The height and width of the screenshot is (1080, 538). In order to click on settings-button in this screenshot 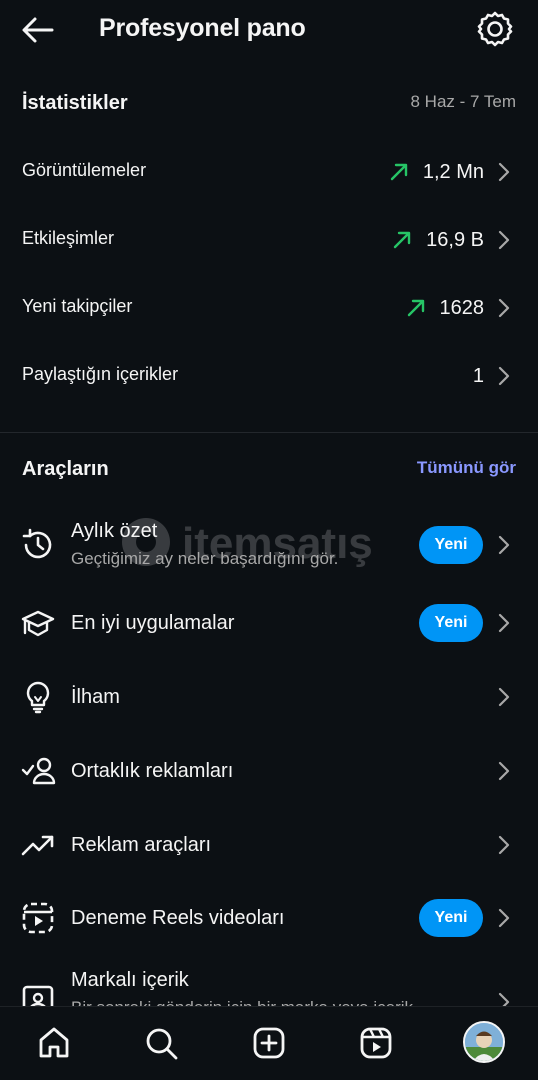, I will do `click(495, 29)`.